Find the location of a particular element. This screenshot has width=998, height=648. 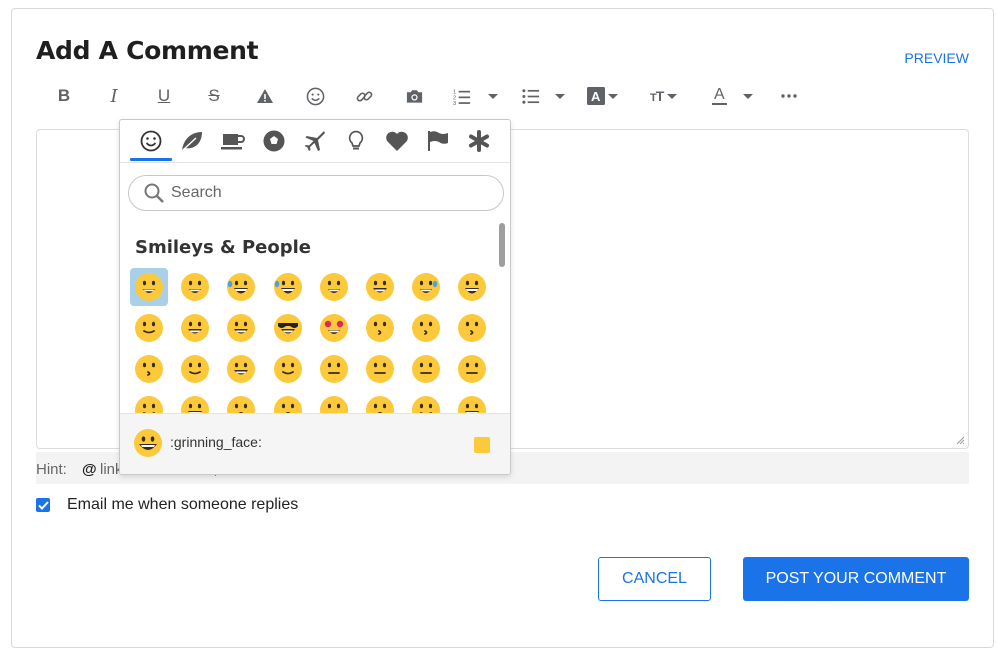

tired-emoji-icon is located at coordinates (472, 404).